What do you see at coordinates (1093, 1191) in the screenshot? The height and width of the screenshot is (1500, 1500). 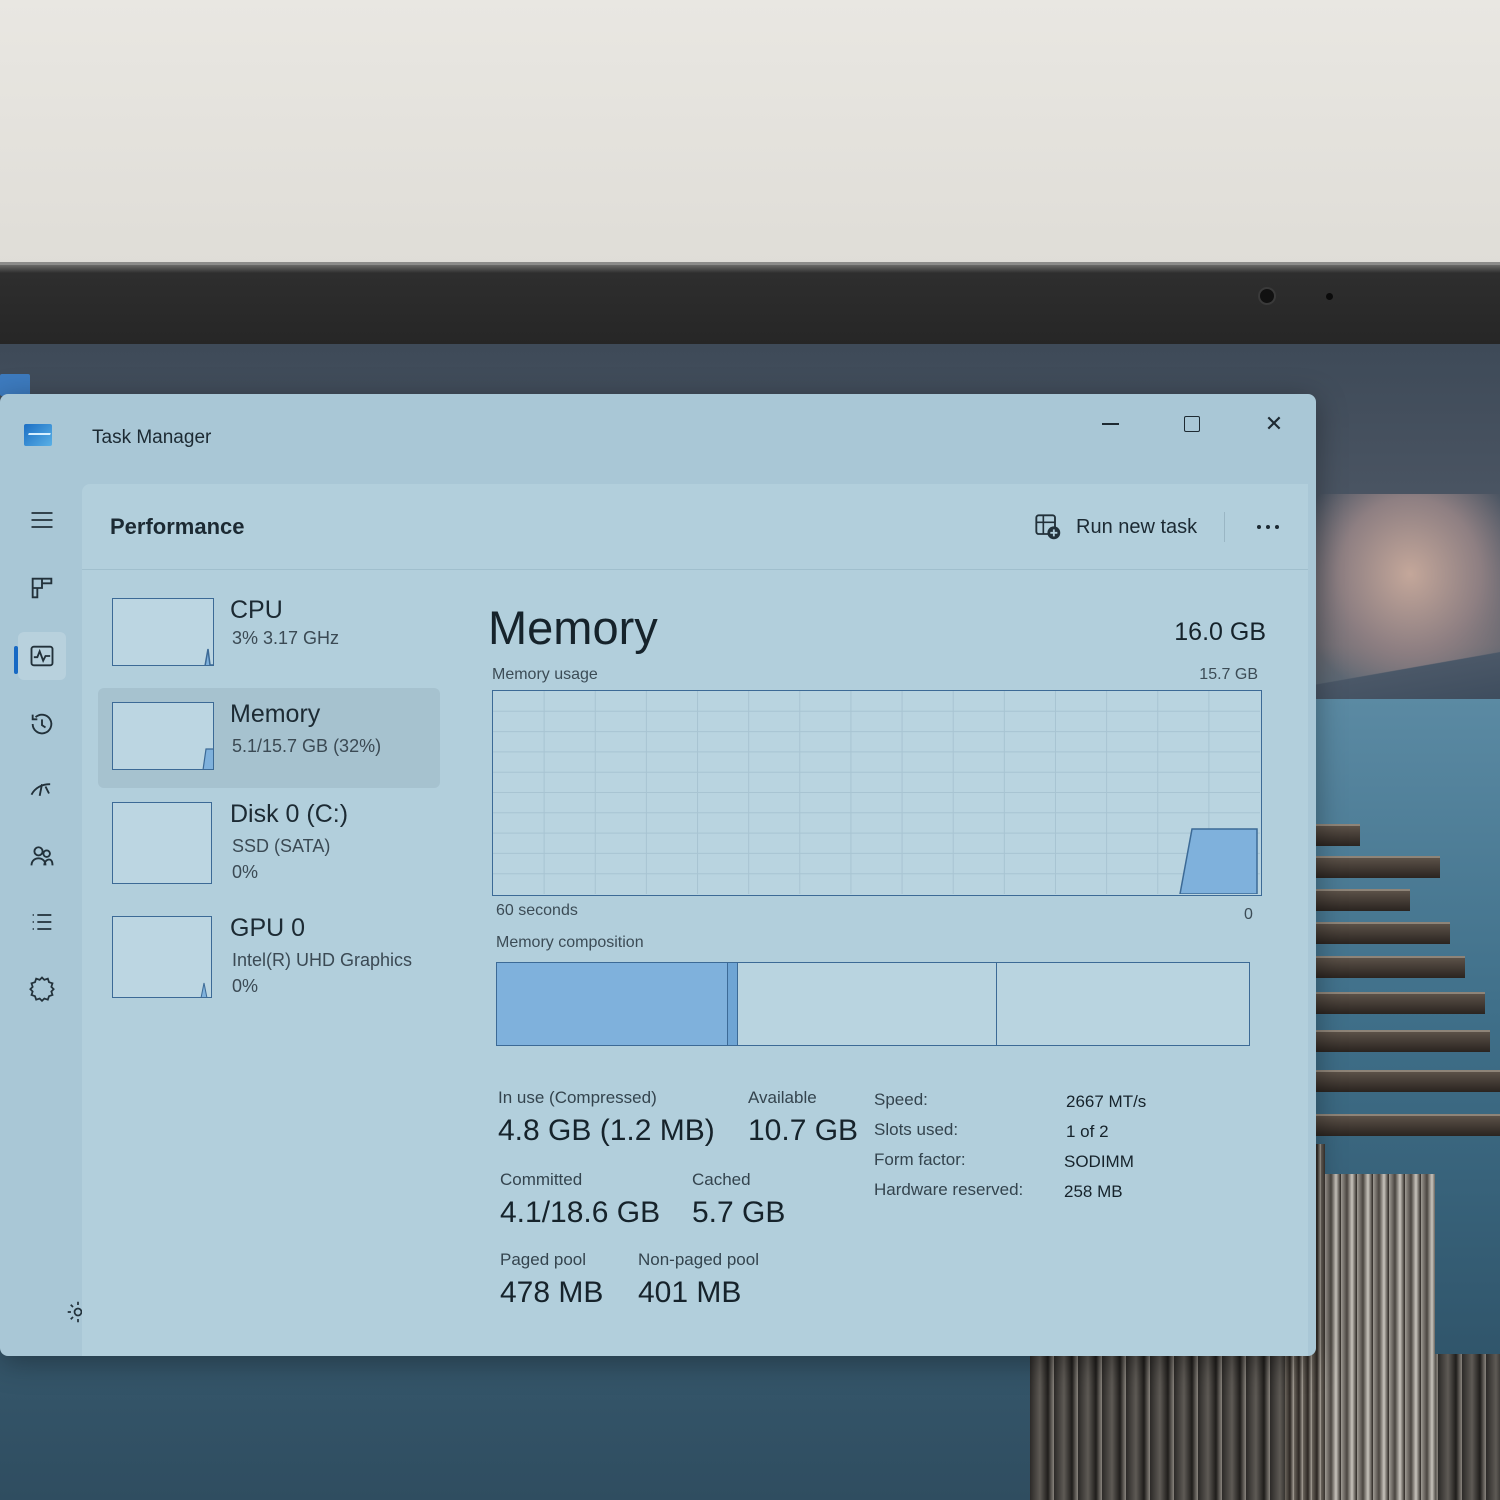 I see `hardware-reserved-value: 258 MB` at bounding box center [1093, 1191].